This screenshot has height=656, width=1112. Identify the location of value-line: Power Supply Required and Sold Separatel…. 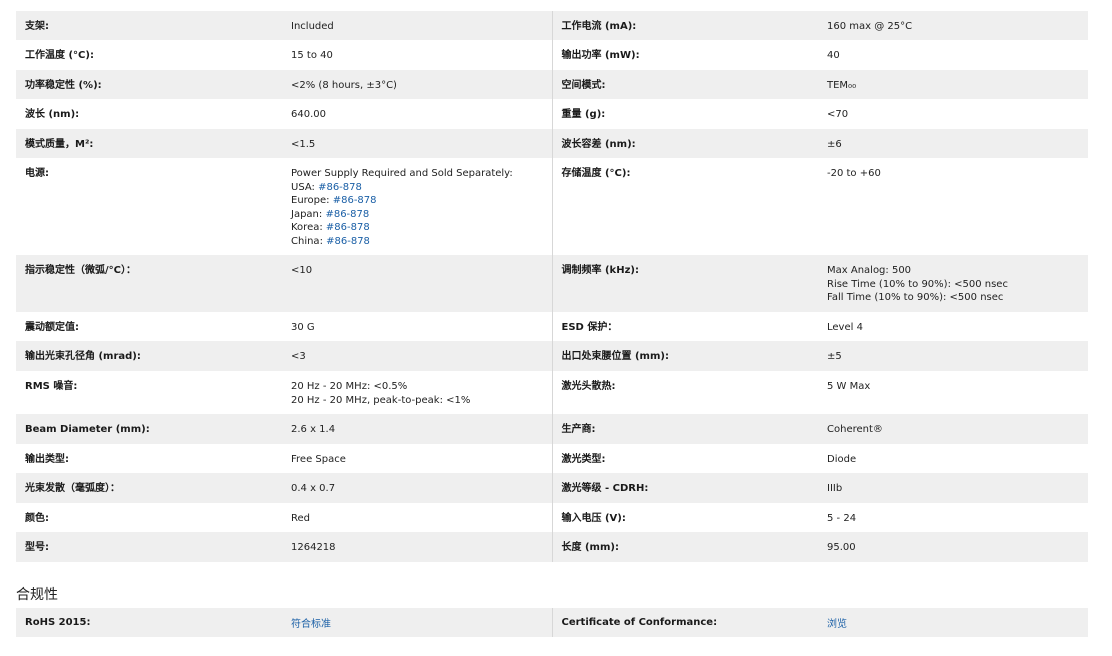
(421, 174).